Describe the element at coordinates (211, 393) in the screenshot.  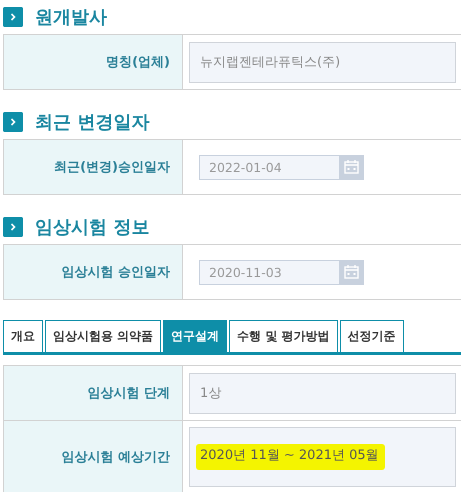
I see `value-text: 1상` at that location.